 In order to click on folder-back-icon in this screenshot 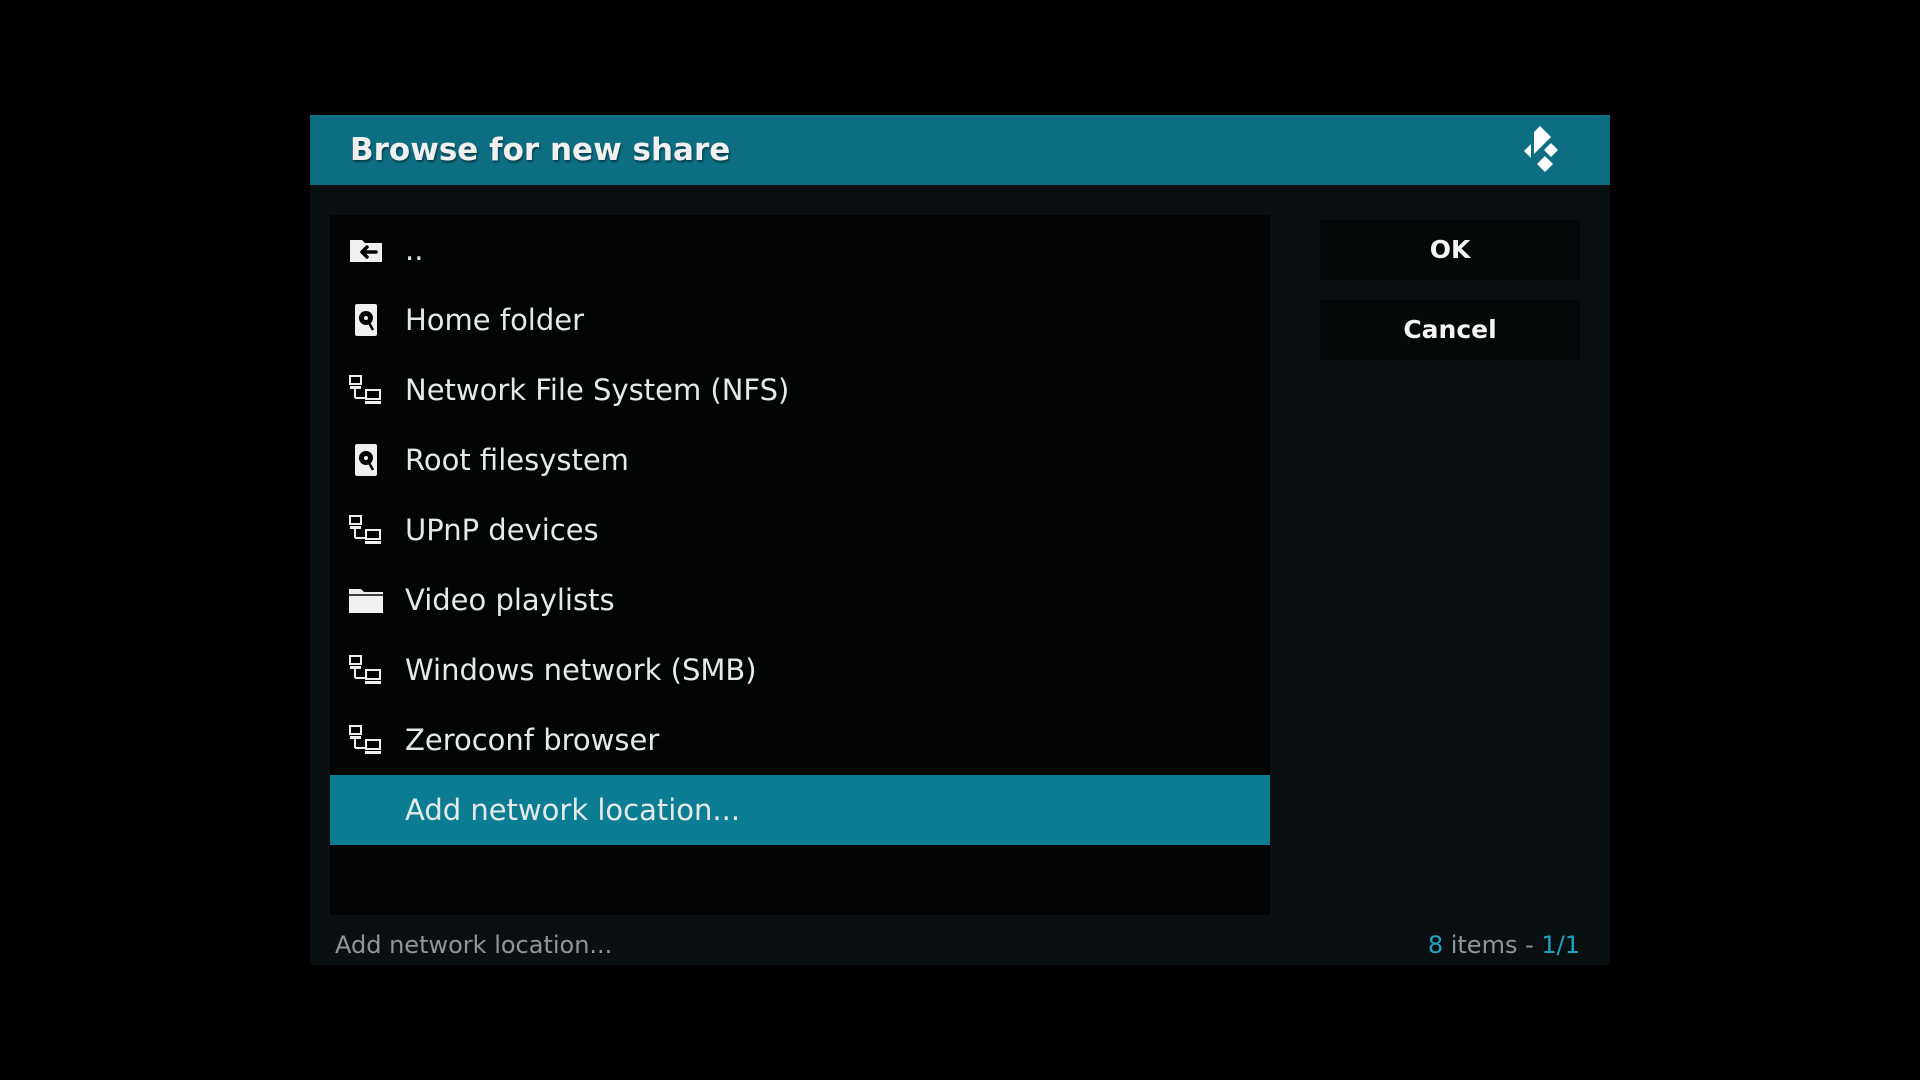, I will do `click(366, 251)`.